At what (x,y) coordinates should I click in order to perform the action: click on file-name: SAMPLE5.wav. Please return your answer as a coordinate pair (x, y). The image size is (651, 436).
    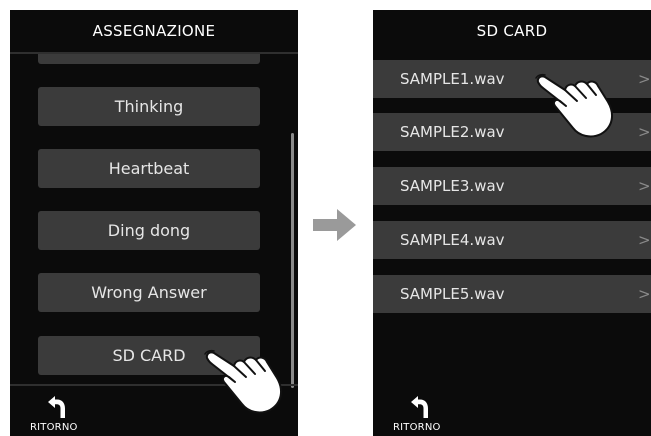
    Looking at the image, I should click on (452, 294).